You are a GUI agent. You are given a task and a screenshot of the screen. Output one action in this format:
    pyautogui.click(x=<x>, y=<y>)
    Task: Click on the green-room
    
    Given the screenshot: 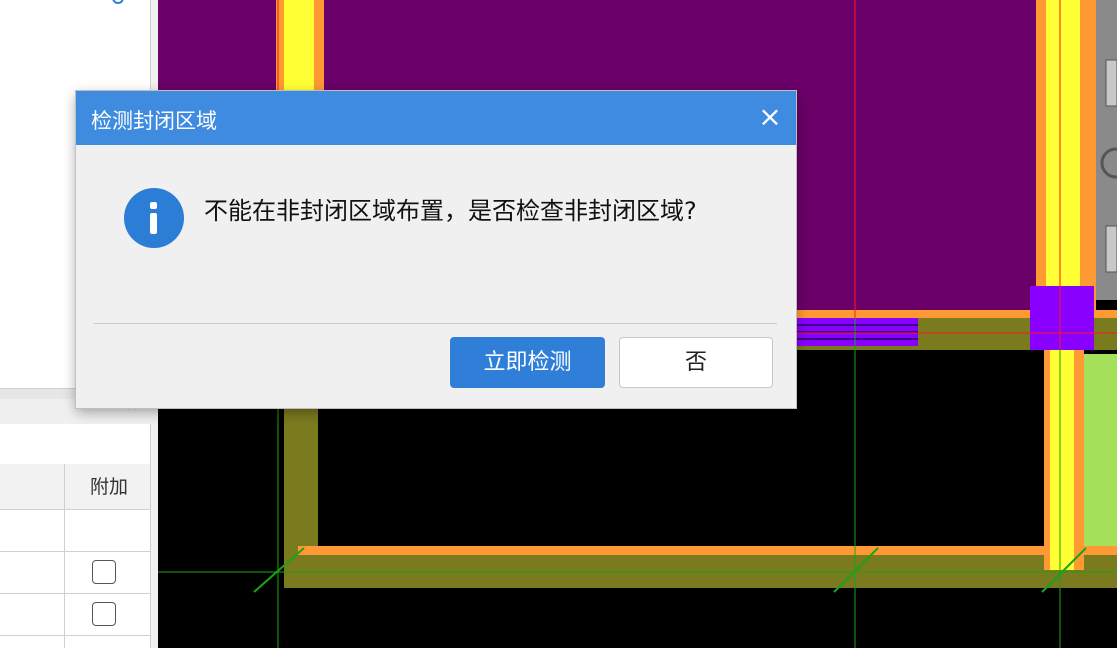 What is the action you would take?
    pyautogui.click(x=1100, y=450)
    